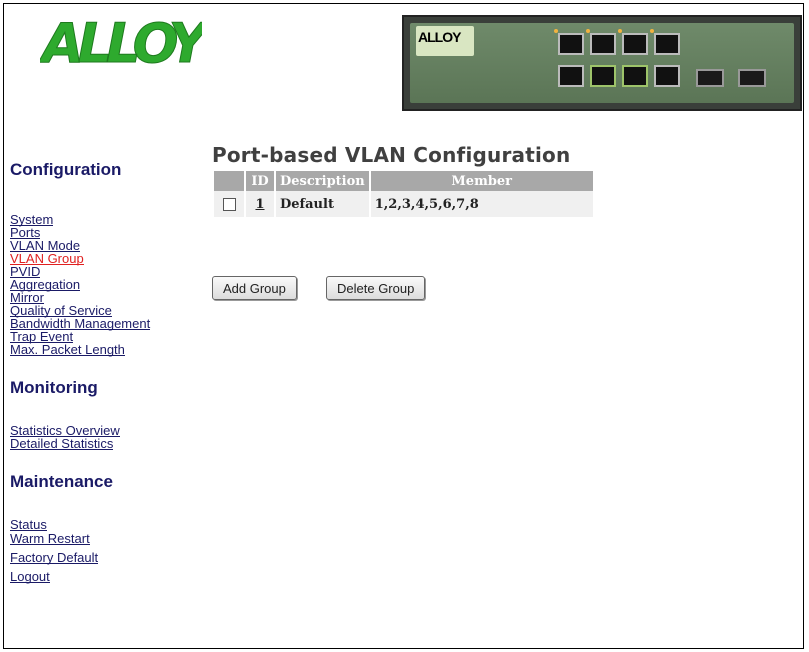  Describe the element at coordinates (28, 524) in the screenshot. I see `nav-status: Status` at that location.